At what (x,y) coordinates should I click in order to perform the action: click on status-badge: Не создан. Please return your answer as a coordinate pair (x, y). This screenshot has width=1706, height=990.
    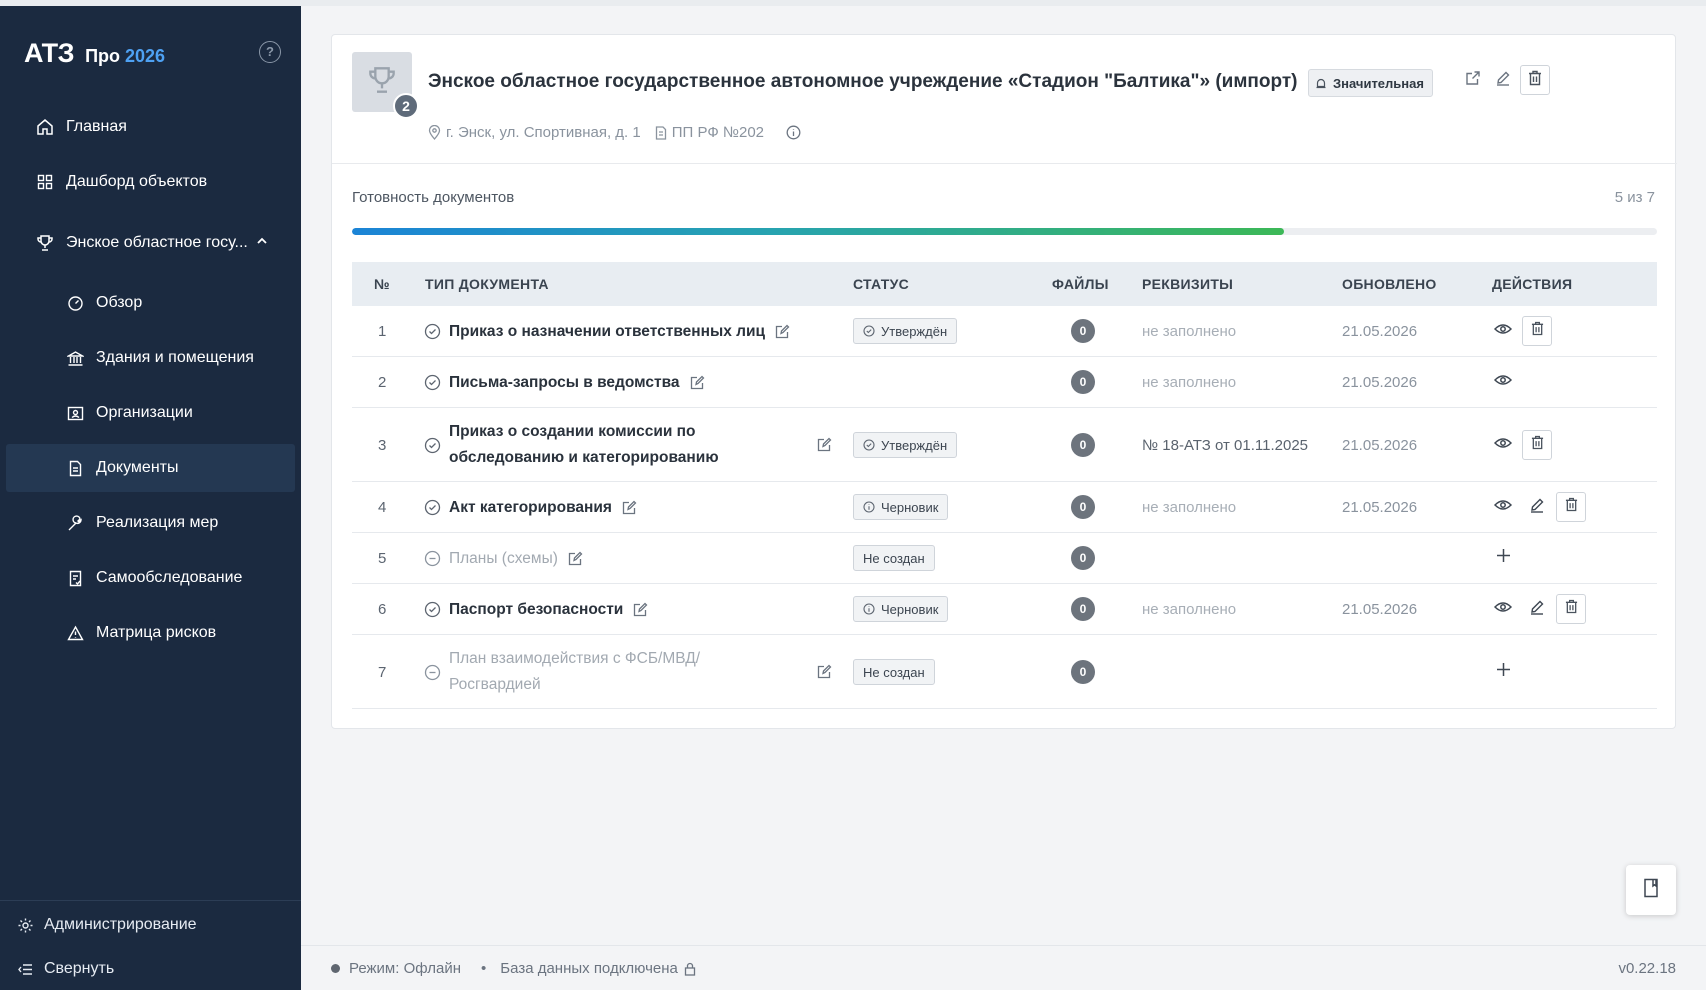
    Looking at the image, I should click on (894, 672).